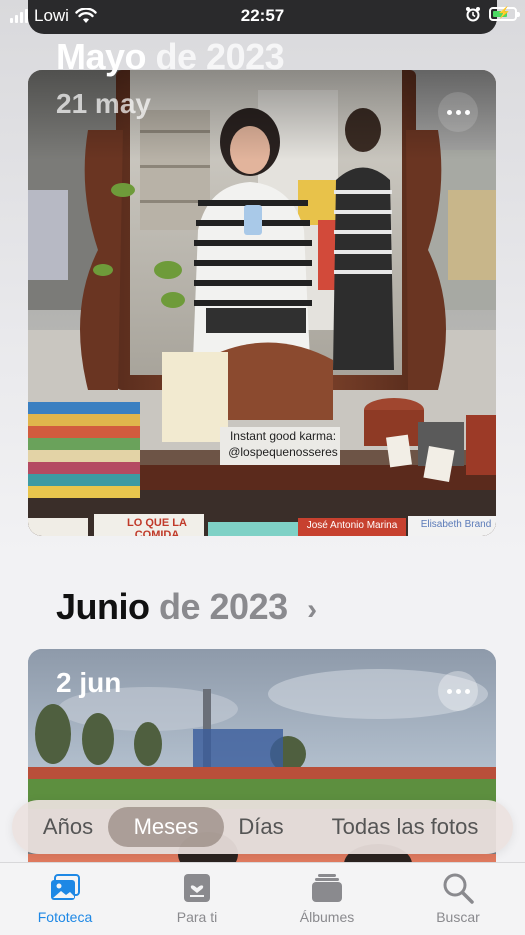 The image size is (525, 935). What do you see at coordinates (456, 524) in the screenshot?
I see `photo-book-3: Elisabeth Brand` at bounding box center [456, 524].